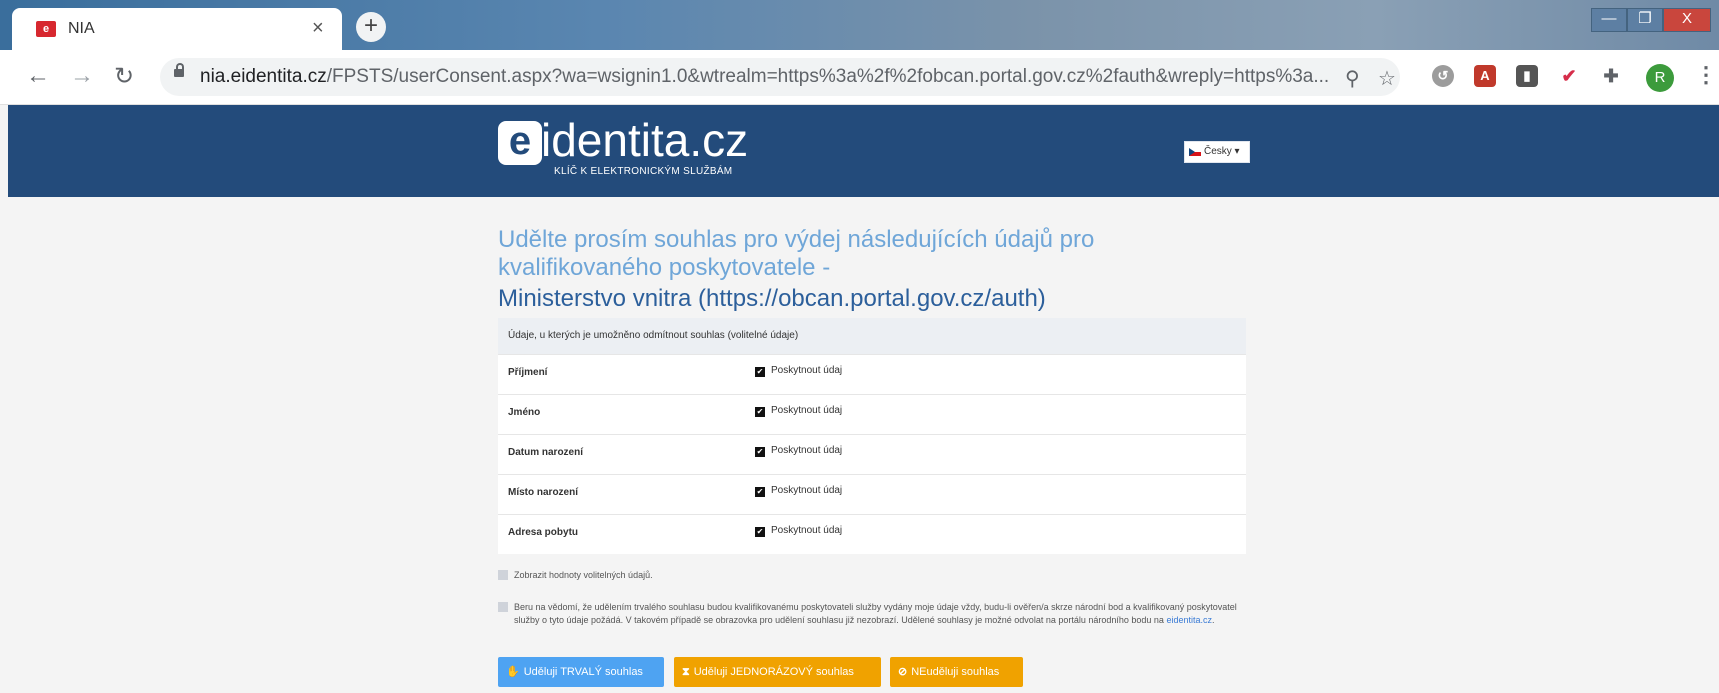  Describe the element at coordinates (177, 29) in the screenshot. I see `browser-tab: e NIA ×` at that location.